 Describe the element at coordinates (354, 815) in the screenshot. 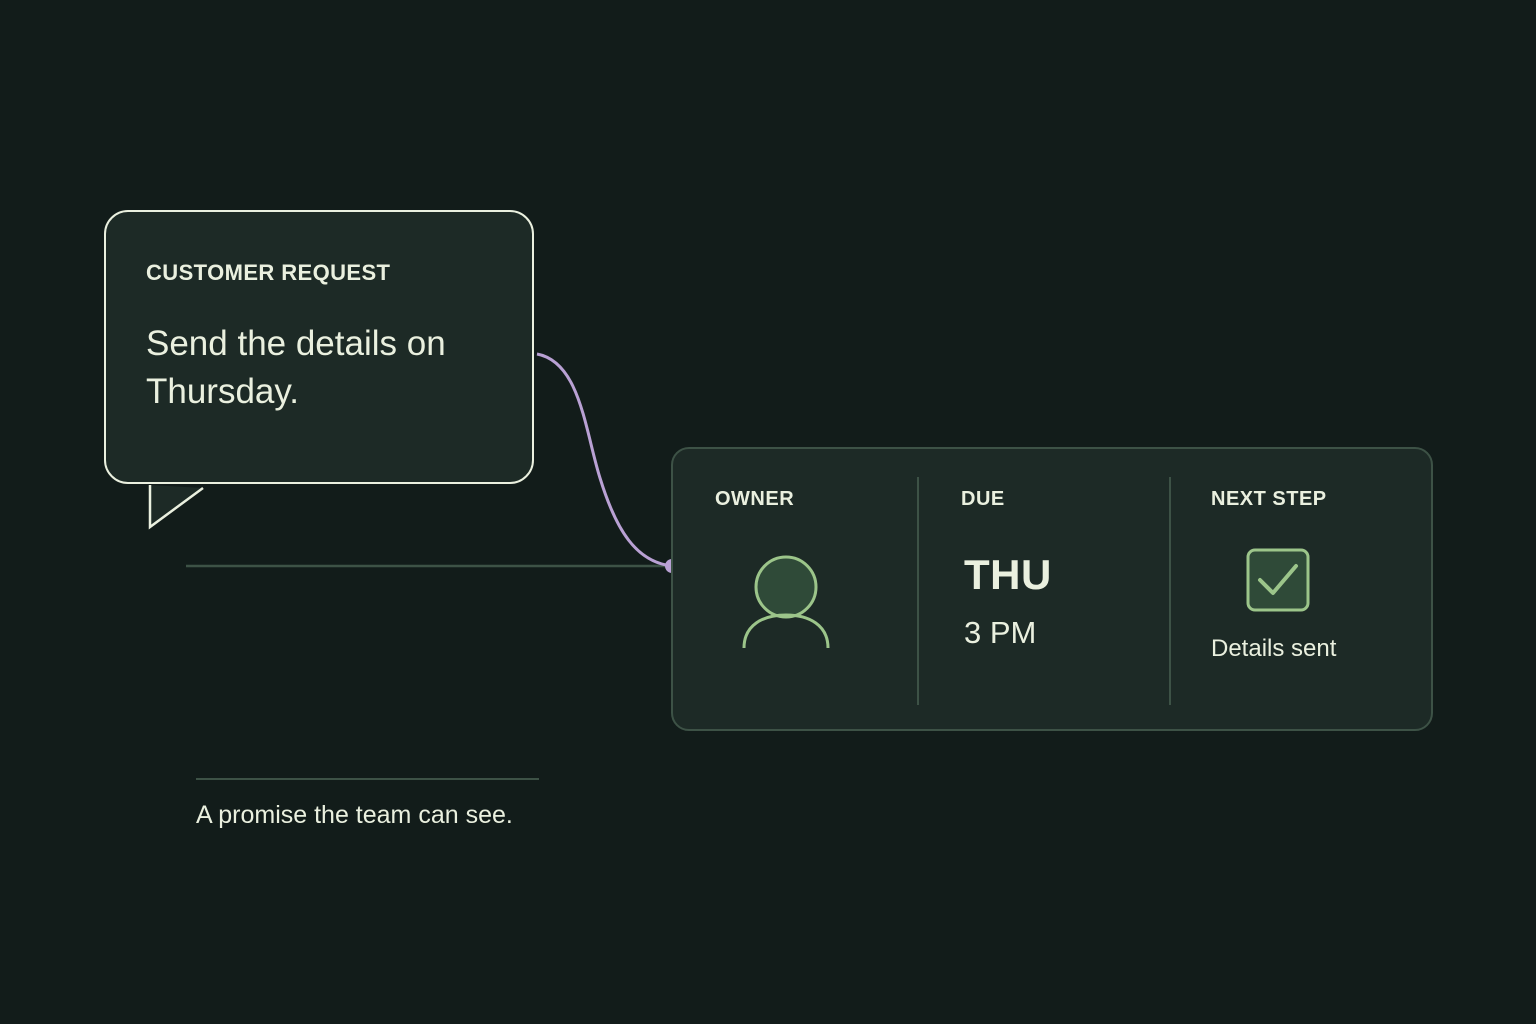

I see `caption: A promise the team can see.` at that location.